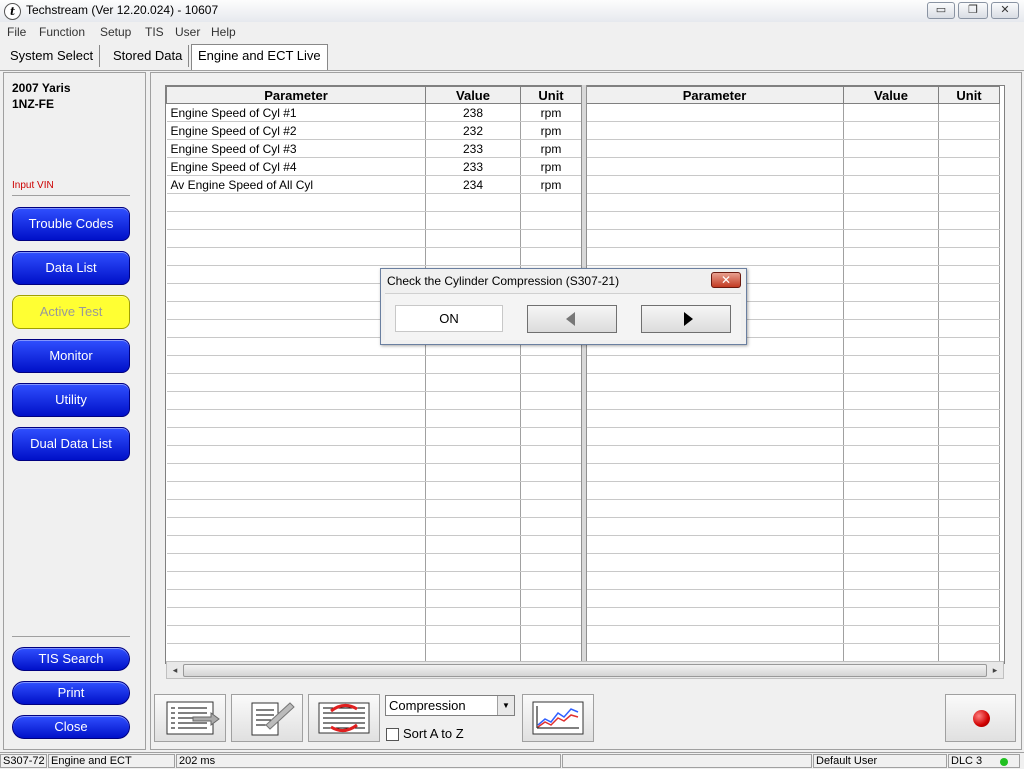  Describe the element at coordinates (941, 10) in the screenshot. I see `minimize-button: ▭` at that location.